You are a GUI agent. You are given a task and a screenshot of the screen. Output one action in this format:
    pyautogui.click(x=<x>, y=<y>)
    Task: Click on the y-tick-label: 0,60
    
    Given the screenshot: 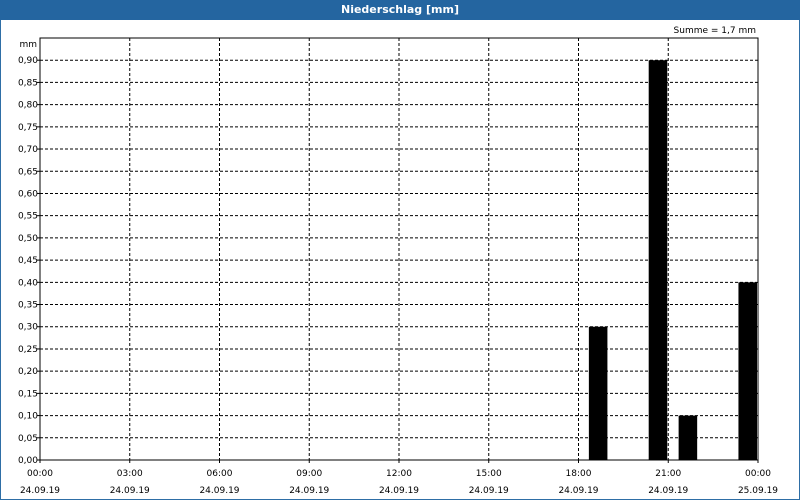 What is the action you would take?
    pyautogui.click(x=28, y=194)
    